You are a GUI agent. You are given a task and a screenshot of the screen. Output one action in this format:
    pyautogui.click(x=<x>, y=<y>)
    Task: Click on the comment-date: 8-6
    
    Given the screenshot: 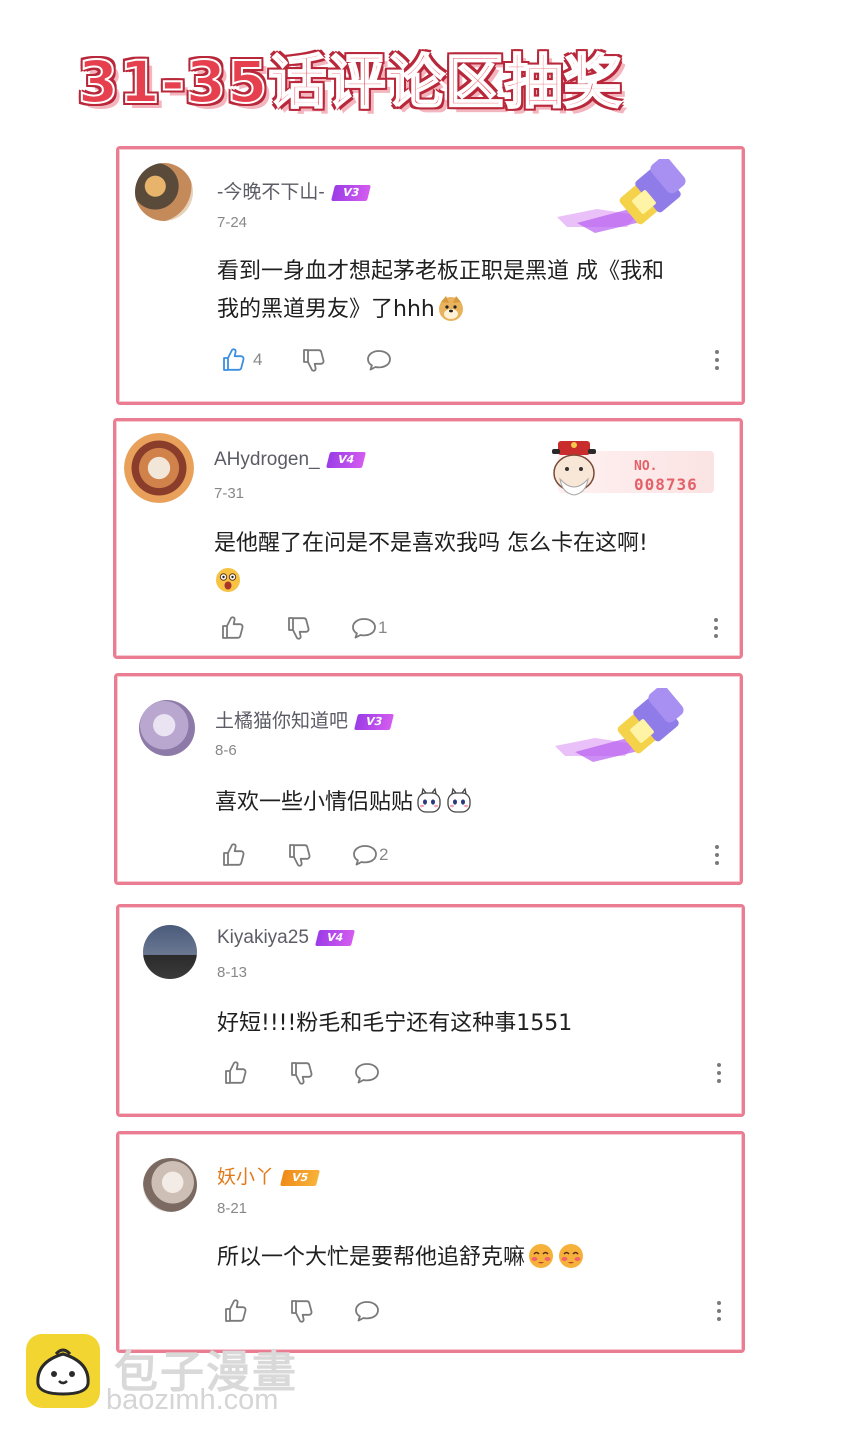 What is the action you would take?
    pyautogui.click(x=226, y=750)
    